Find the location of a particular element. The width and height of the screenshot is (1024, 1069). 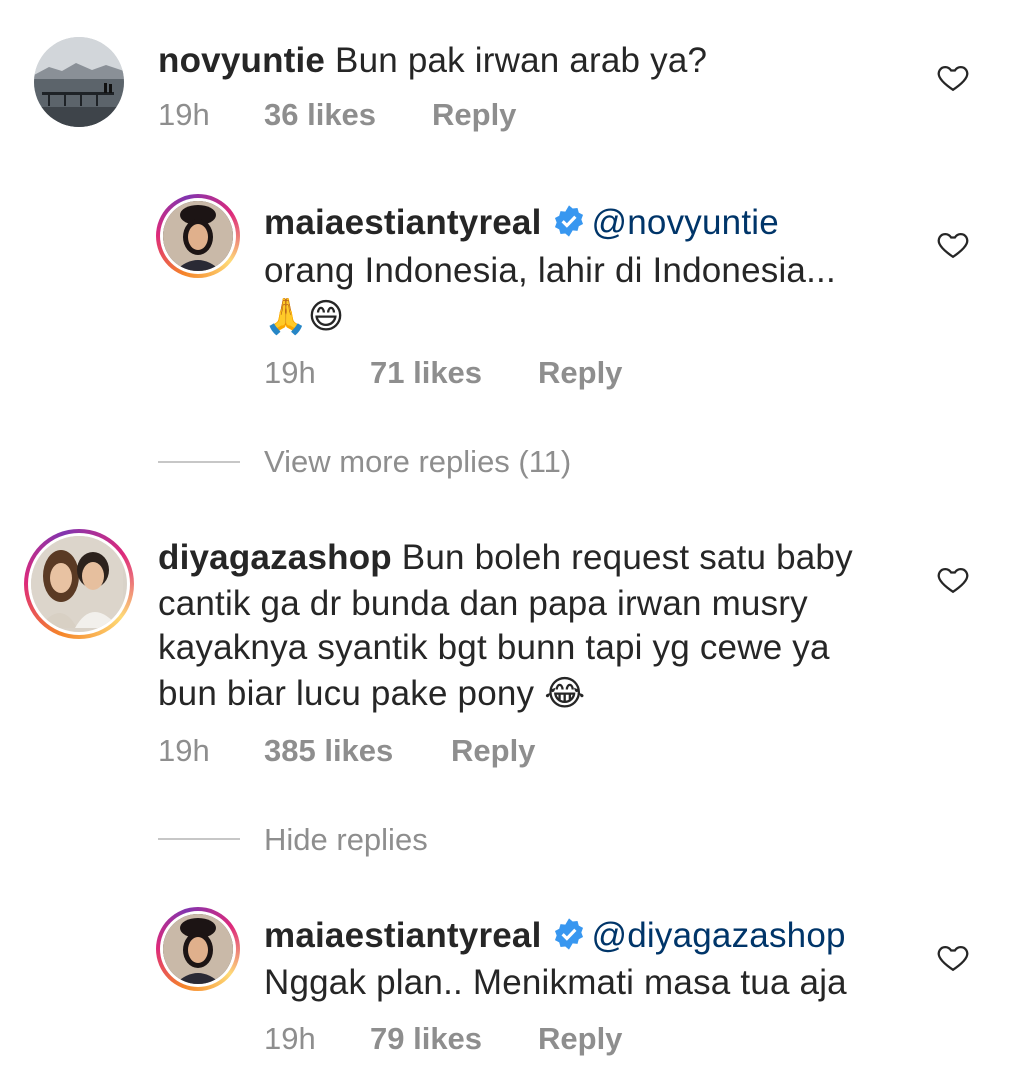

comment-text: diyagazashop Bun boleh request satu baby is located at coordinates (505, 557).